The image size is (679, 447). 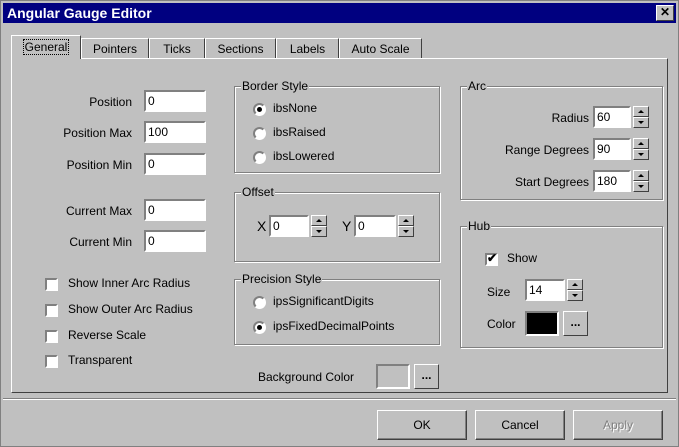 I want to click on ips-significant-digits-radio, so click(x=259, y=302).